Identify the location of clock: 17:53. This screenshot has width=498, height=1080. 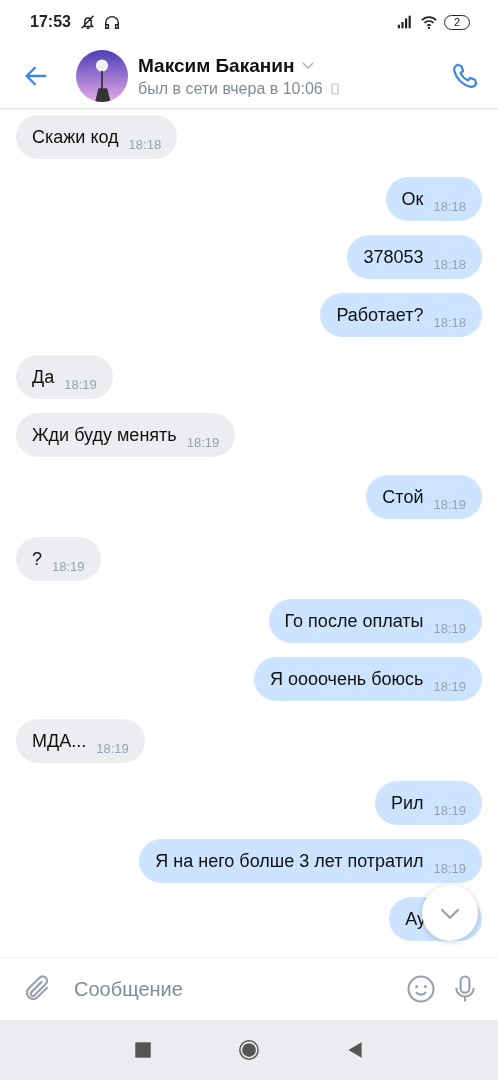
(50, 22).